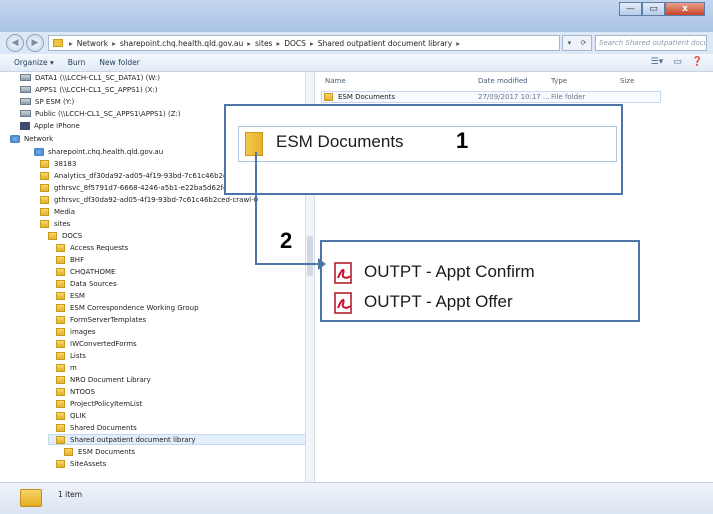 The image size is (713, 514). Describe the element at coordinates (290, 211) in the screenshot. I see `connector-arrow` at that location.